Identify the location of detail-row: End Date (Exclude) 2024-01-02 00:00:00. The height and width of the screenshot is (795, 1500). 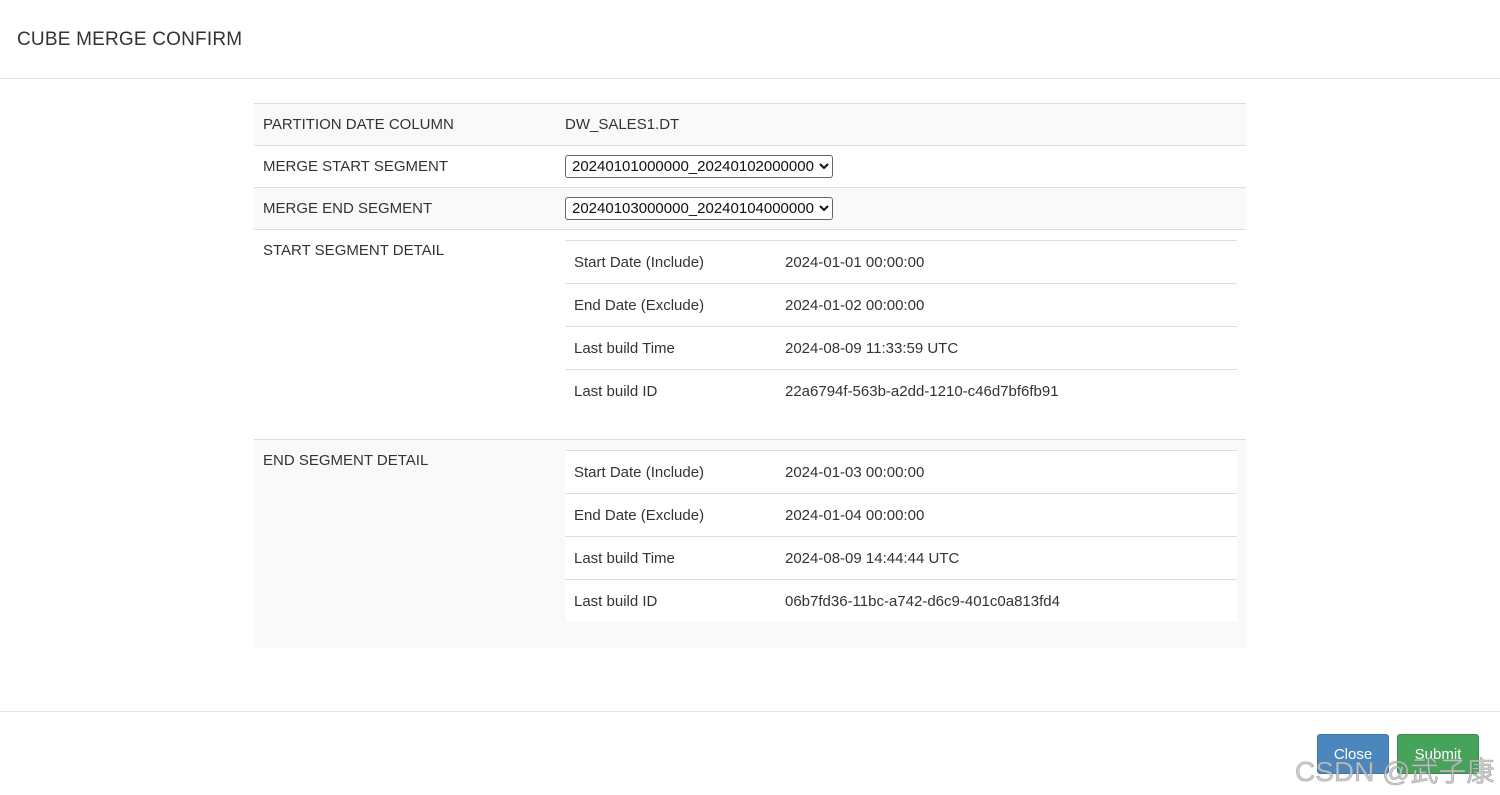
(901, 305).